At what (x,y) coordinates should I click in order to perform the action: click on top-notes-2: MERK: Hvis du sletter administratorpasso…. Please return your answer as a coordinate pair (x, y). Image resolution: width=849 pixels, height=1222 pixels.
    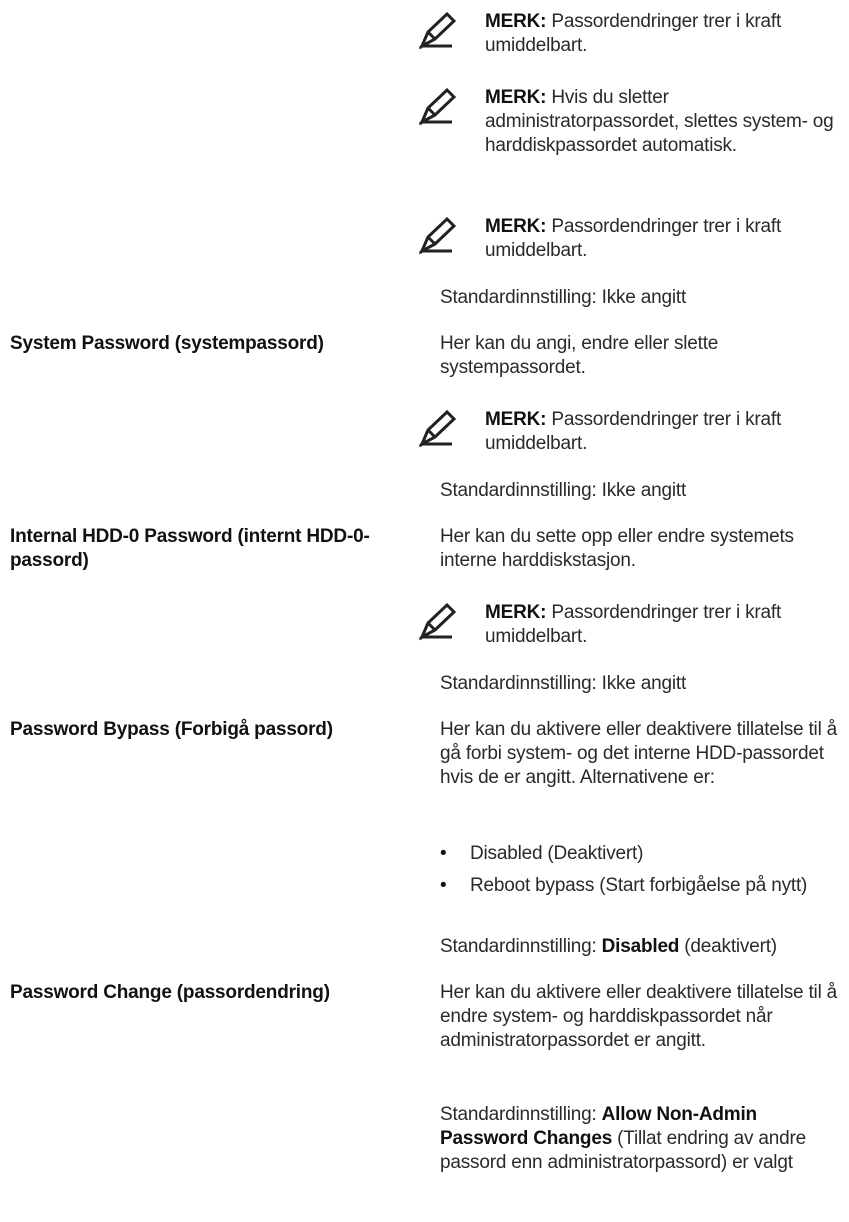
    Looking at the image, I should click on (631, 122).